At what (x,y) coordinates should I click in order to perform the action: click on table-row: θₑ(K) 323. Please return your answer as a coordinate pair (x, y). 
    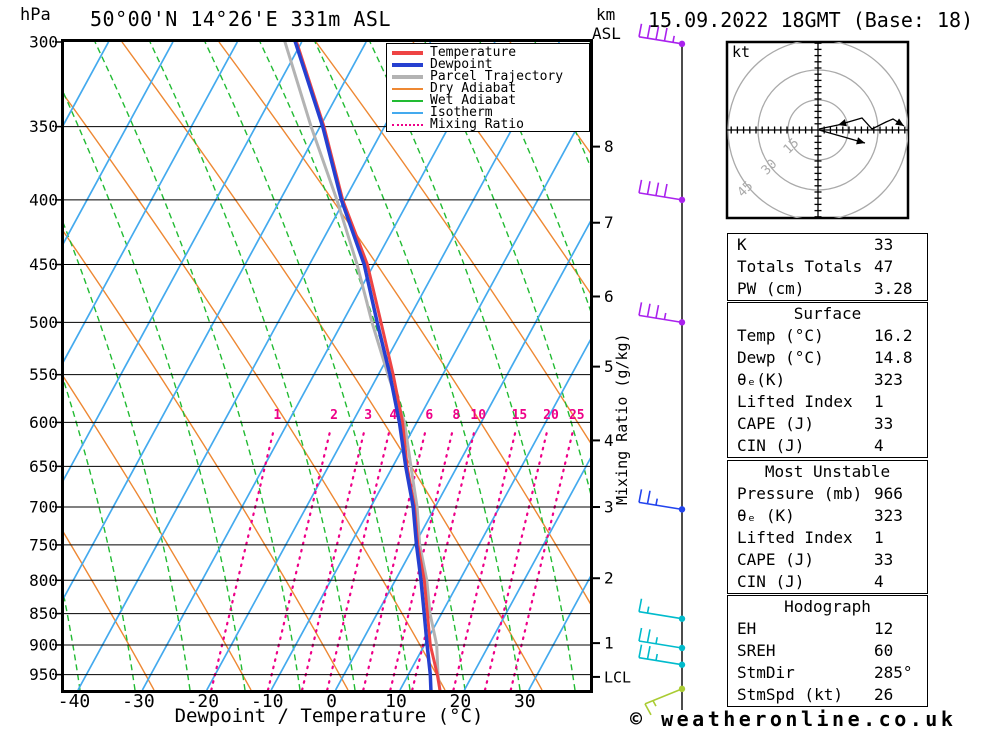
    Looking at the image, I should click on (827, 380).